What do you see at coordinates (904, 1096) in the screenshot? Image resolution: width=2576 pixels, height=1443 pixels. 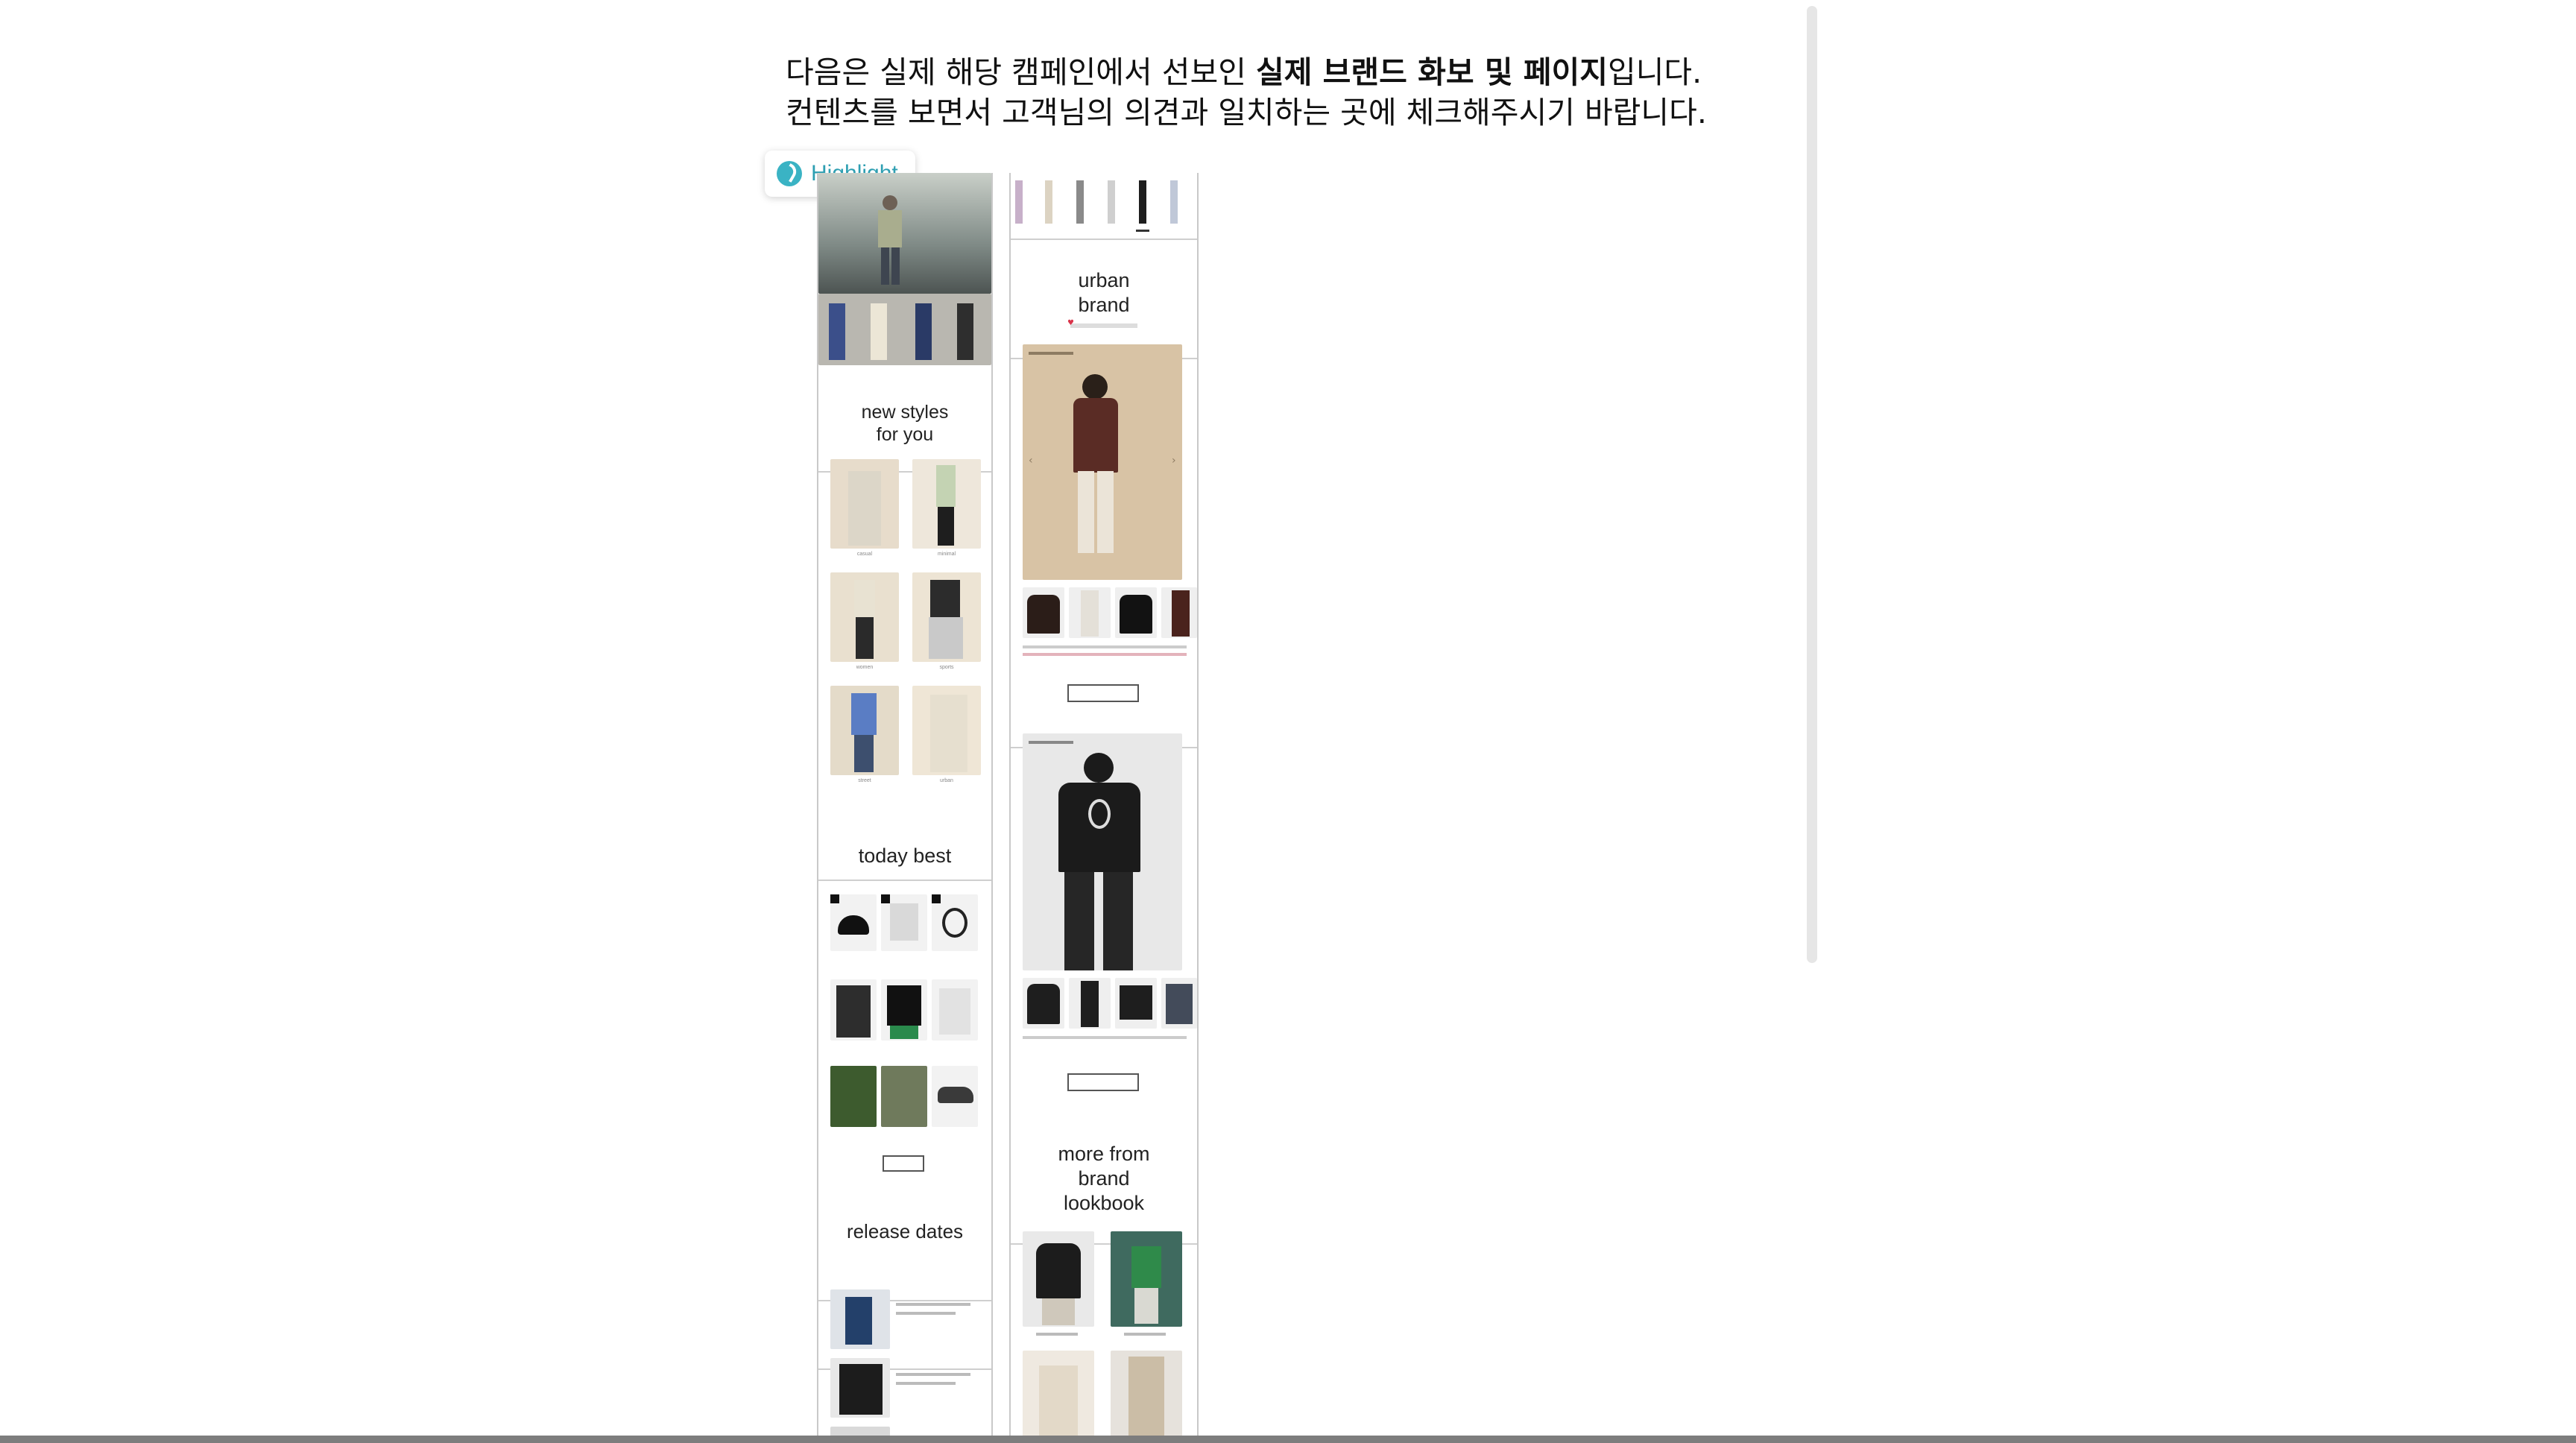 I see `product-camo` at bounding box center [904, 1096].